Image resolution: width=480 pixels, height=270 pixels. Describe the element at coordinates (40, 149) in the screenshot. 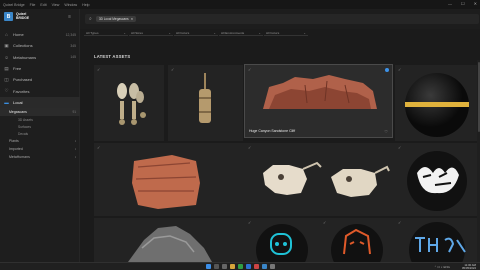

I see `sidebar-subitem-imported: Imported ▪` at that location.